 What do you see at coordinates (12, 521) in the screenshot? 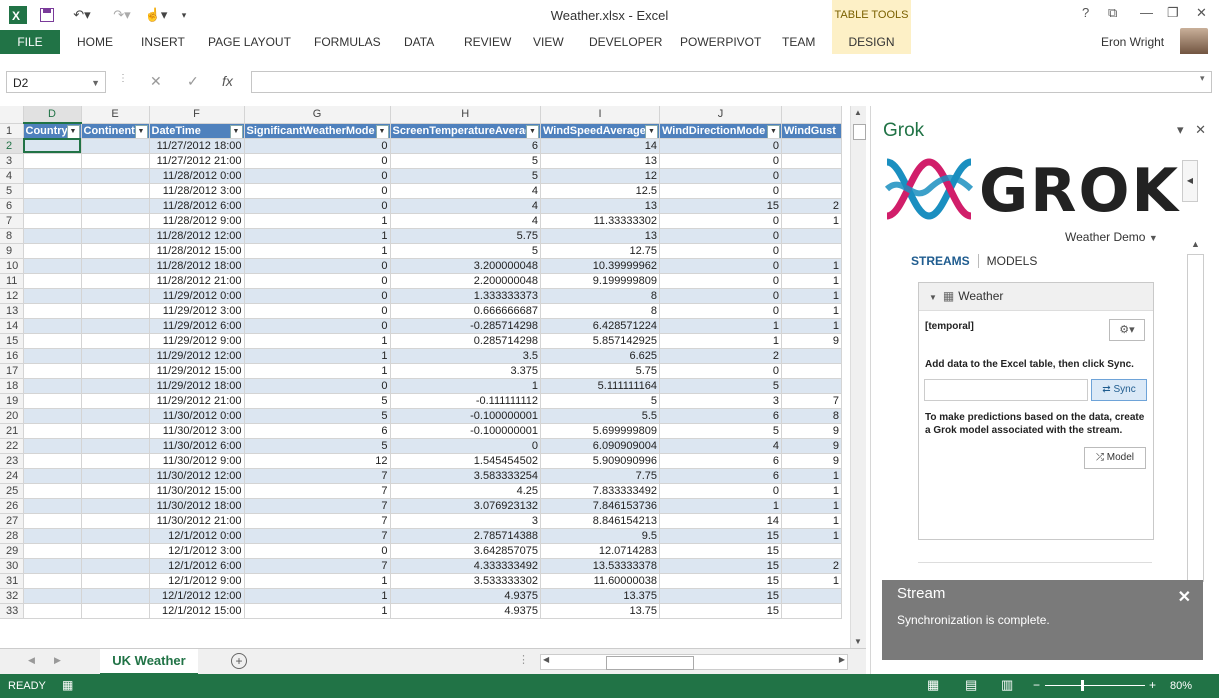
I see `row-header: 27` at bounding box center [12, 521].